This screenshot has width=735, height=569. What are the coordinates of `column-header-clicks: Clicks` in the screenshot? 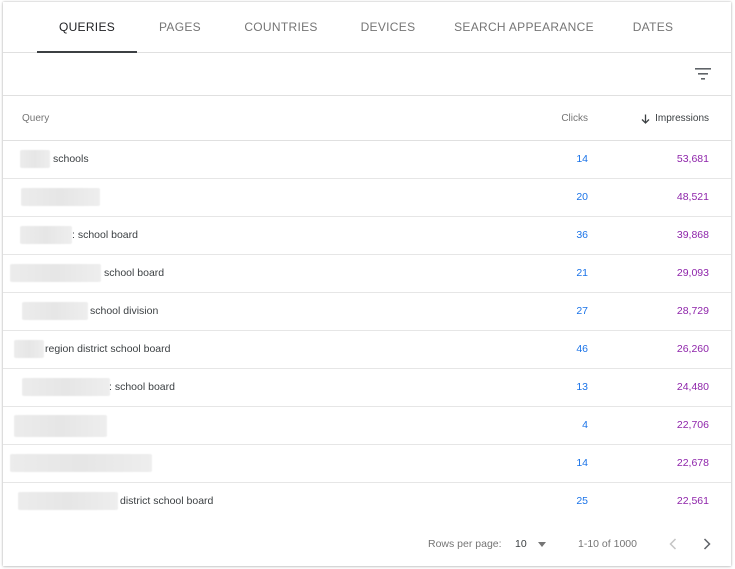 It's located at (574, 118).